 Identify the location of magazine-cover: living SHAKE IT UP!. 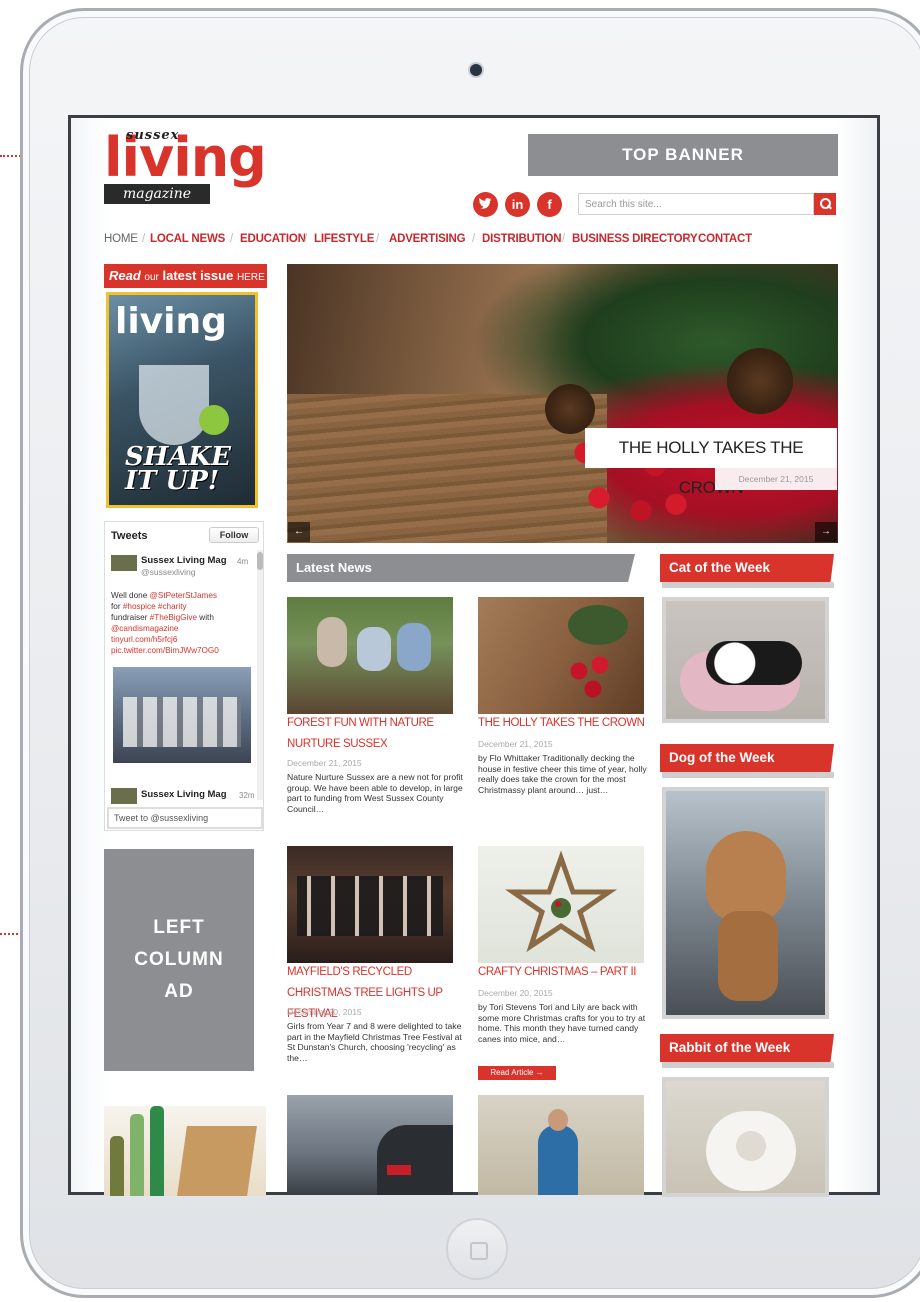
(182, 400).